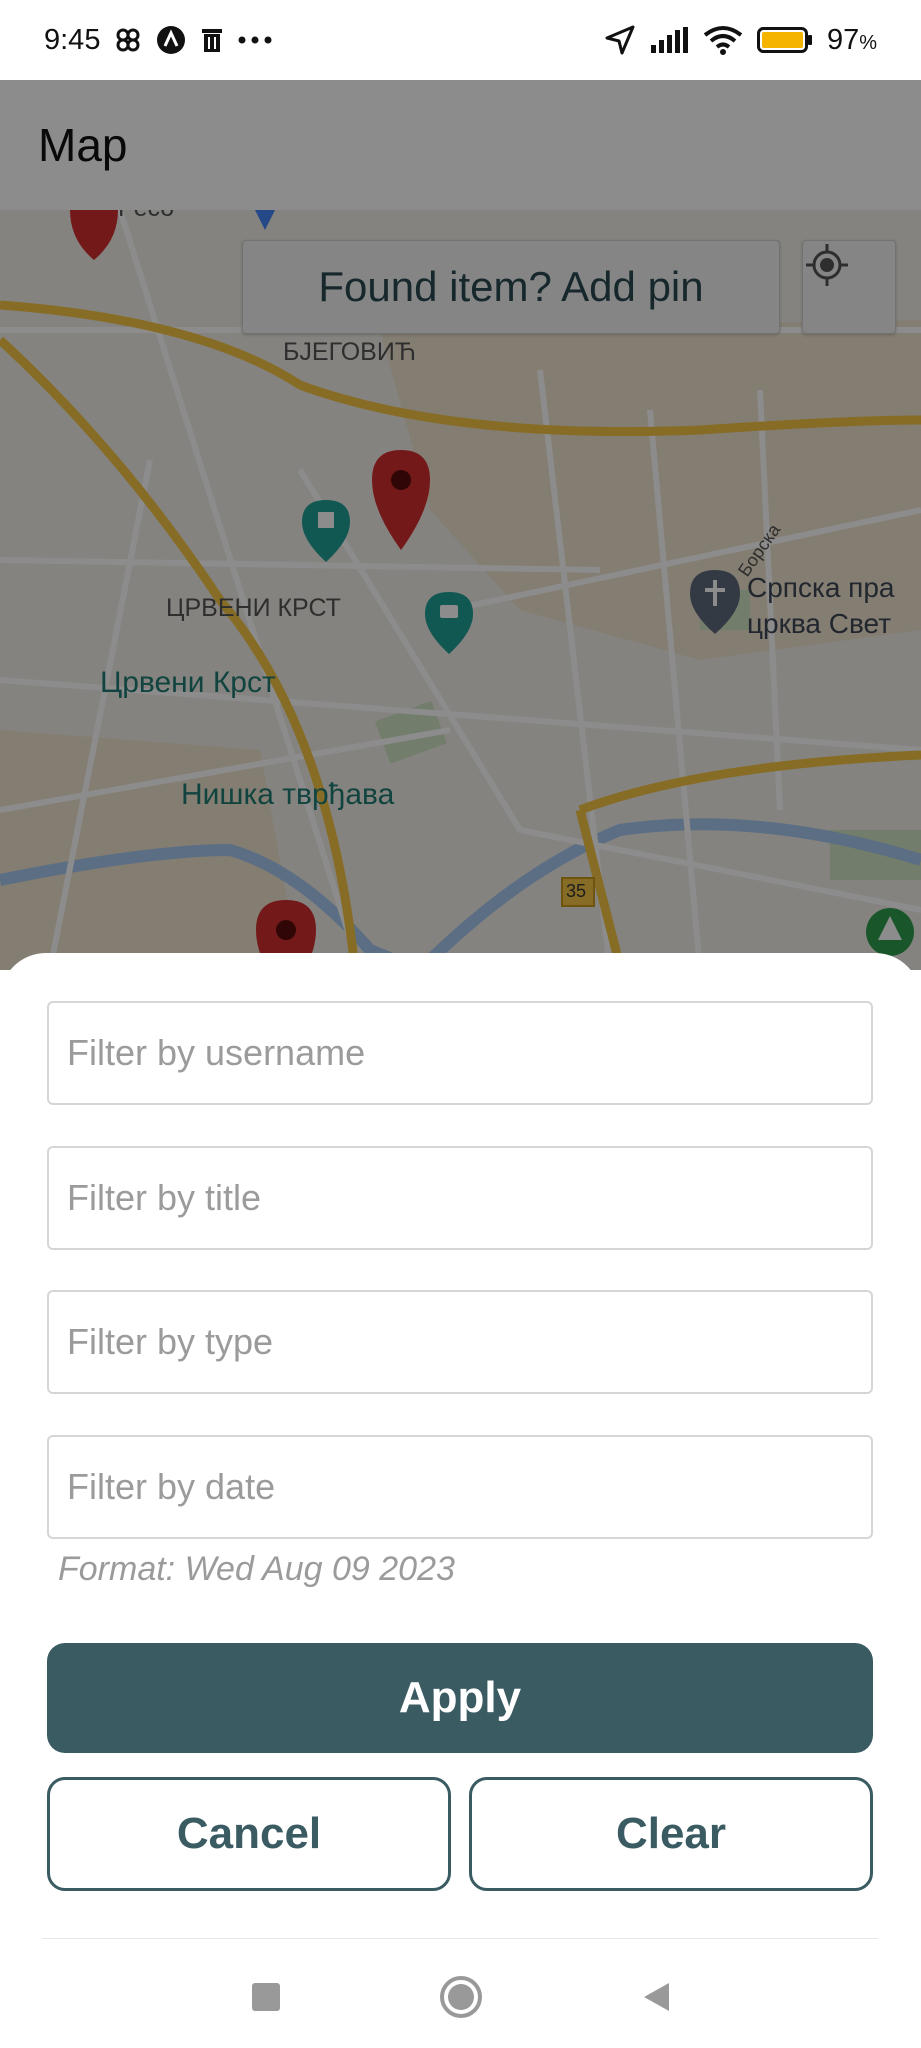 This screenshot has width=921, height=2048. What do you see at coordinates (188, 682) in the screenshot?
I see `map-label-crveni-krst-poi: Црвени Крст` at bounding box center [188, 682].